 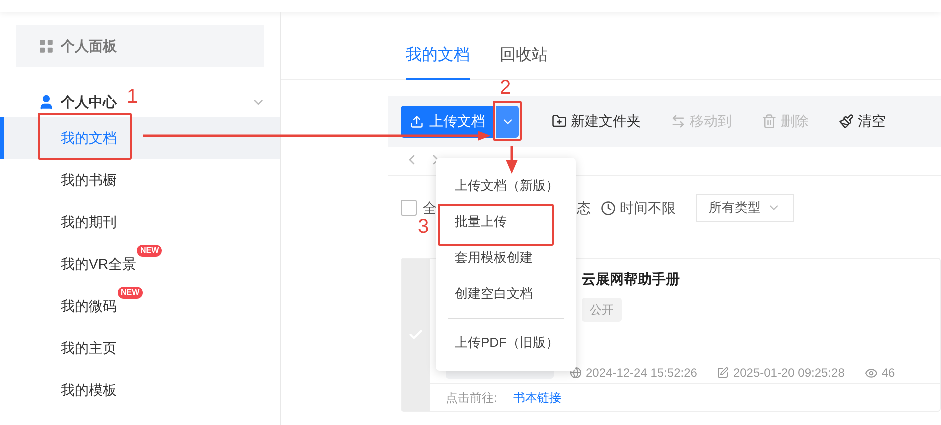 What do you see at coordinates (140, 264) in the screenshot?
I see `sidebar-item: 我的VR全景 NEW` at bounding box center [140, 264].